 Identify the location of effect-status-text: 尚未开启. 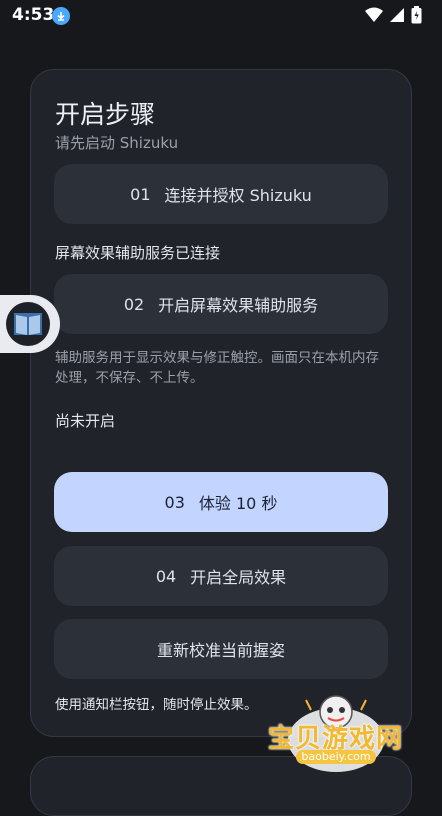
(85, 421).